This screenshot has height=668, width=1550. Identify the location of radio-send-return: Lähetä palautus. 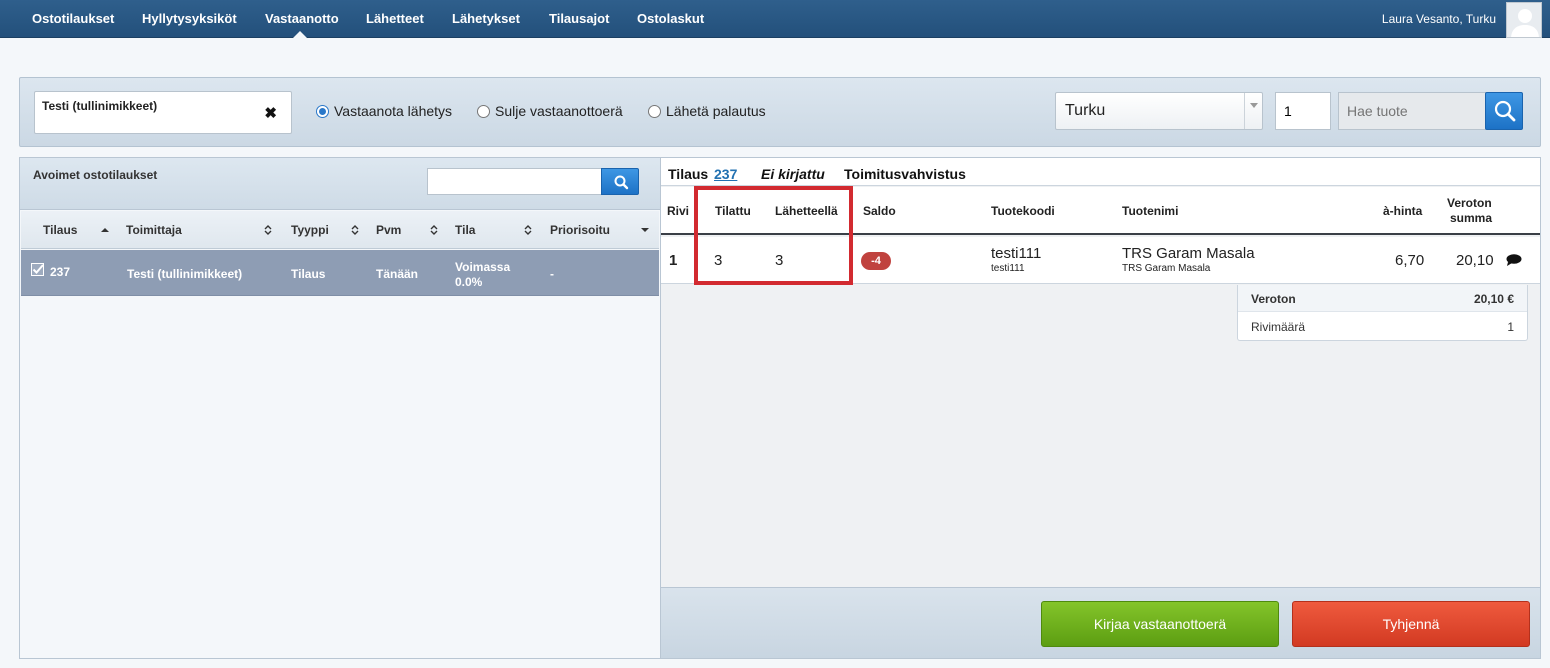
(707, 111).